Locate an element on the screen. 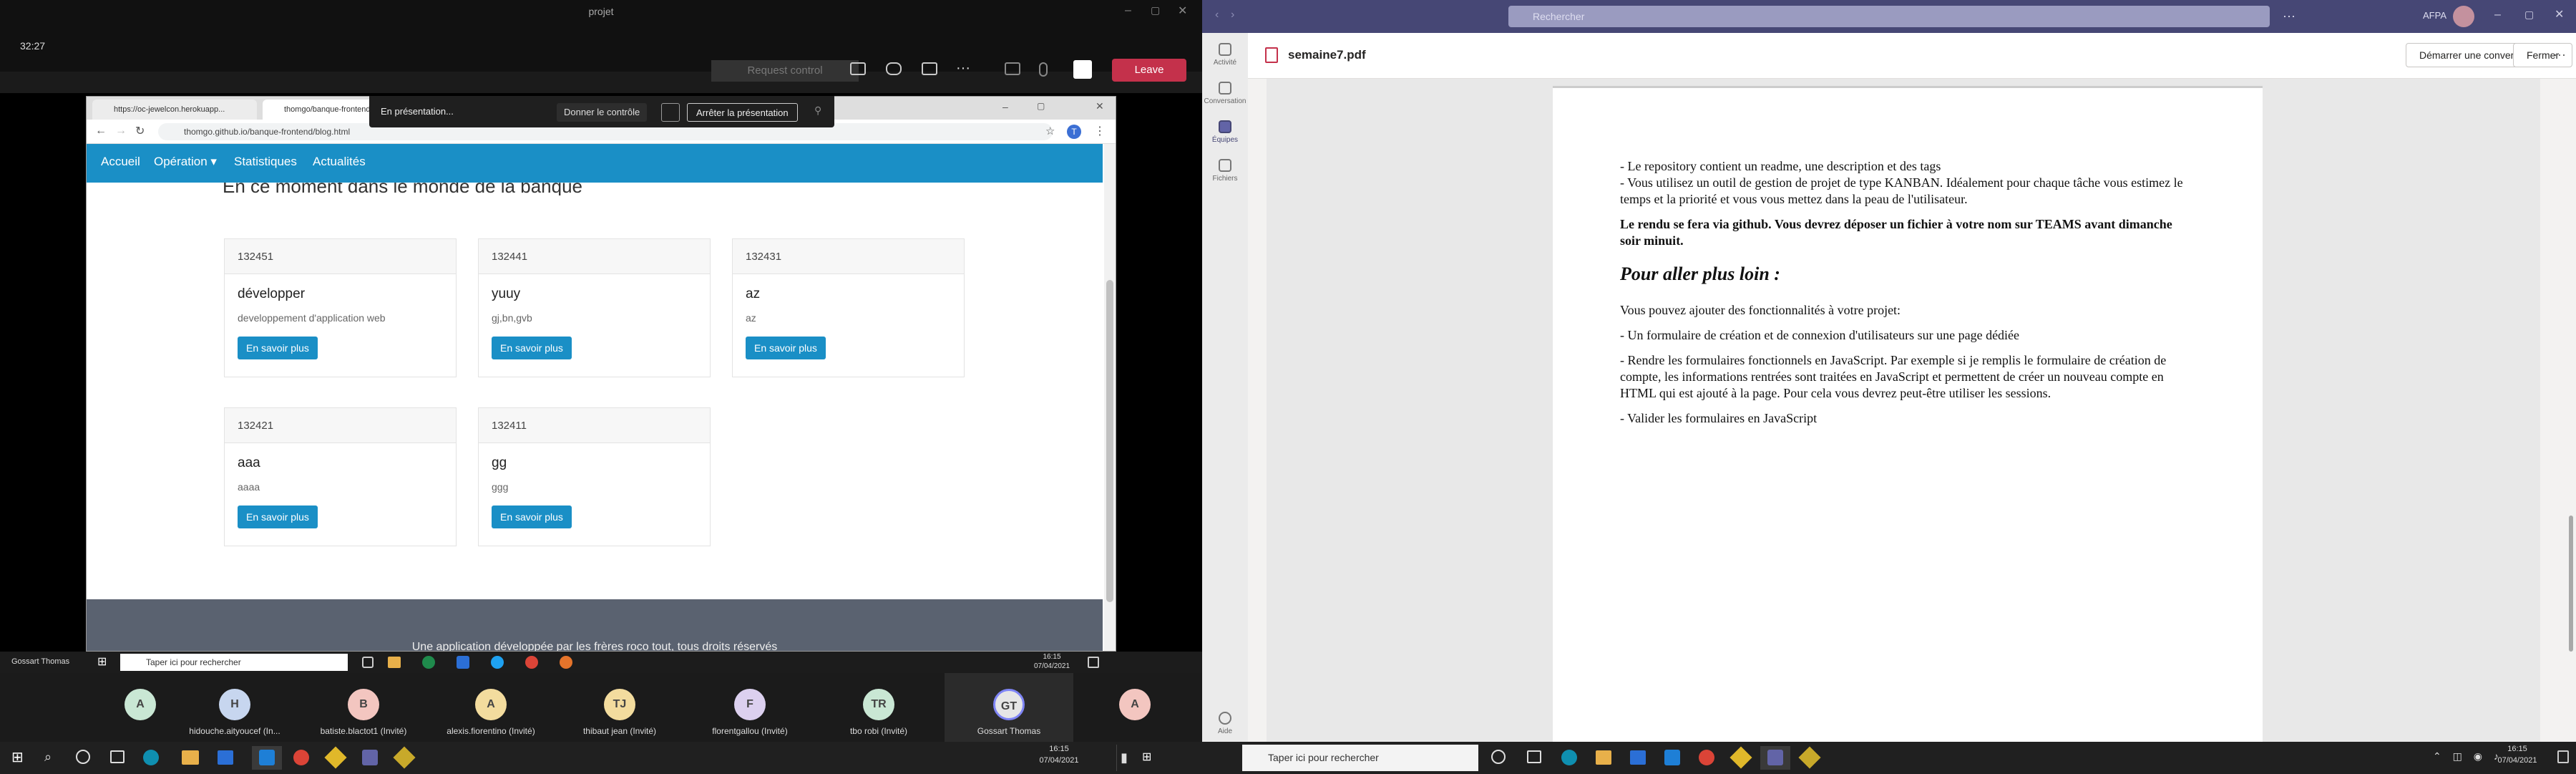 The height and width of the screenshot is (774, 2576). share-icon is located at coordinates (1082, 69).